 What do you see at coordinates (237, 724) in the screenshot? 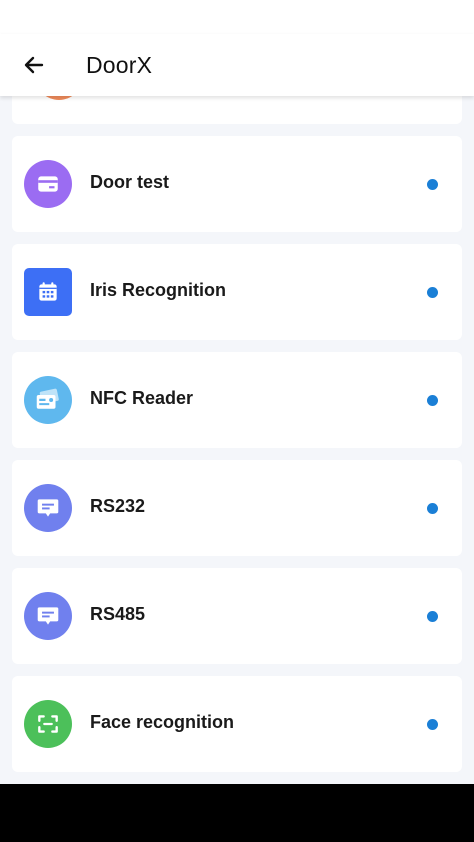
I see `list-item-face-recognition: Face recognition` at bounding box center [237, 724].